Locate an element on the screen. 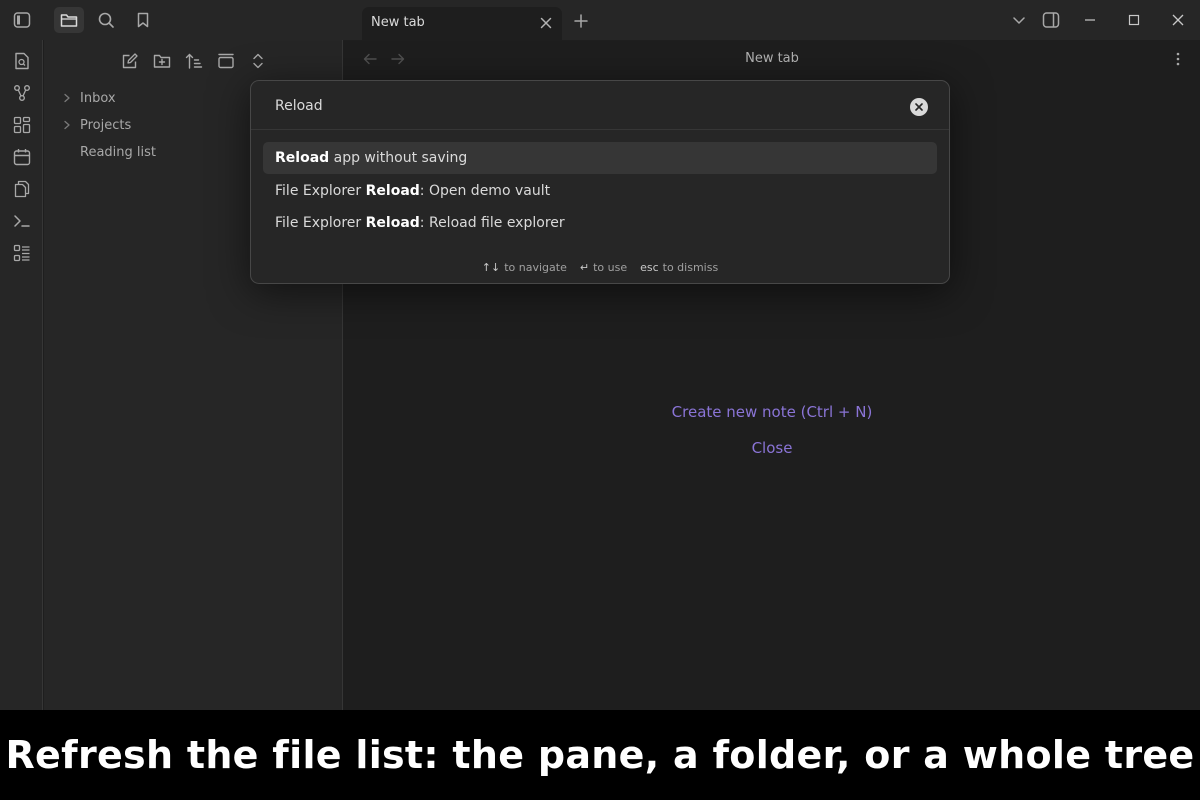 This screenshot has height=800, width=1200. canvas-icon is located at coordinates (22, 125).